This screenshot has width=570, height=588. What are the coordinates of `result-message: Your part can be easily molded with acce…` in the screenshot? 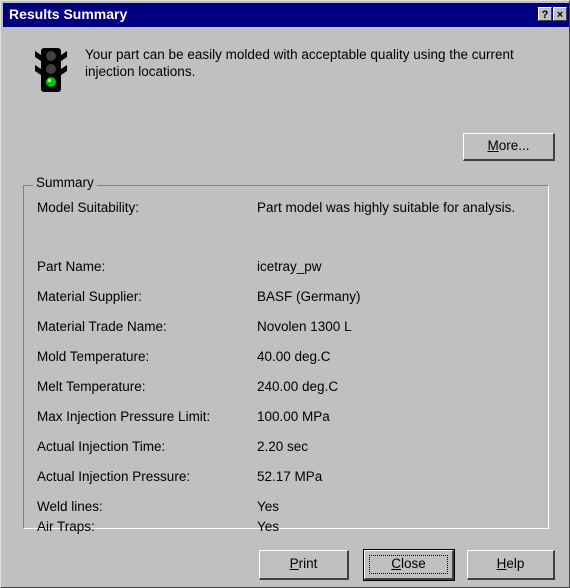 It's located at (299, 63).